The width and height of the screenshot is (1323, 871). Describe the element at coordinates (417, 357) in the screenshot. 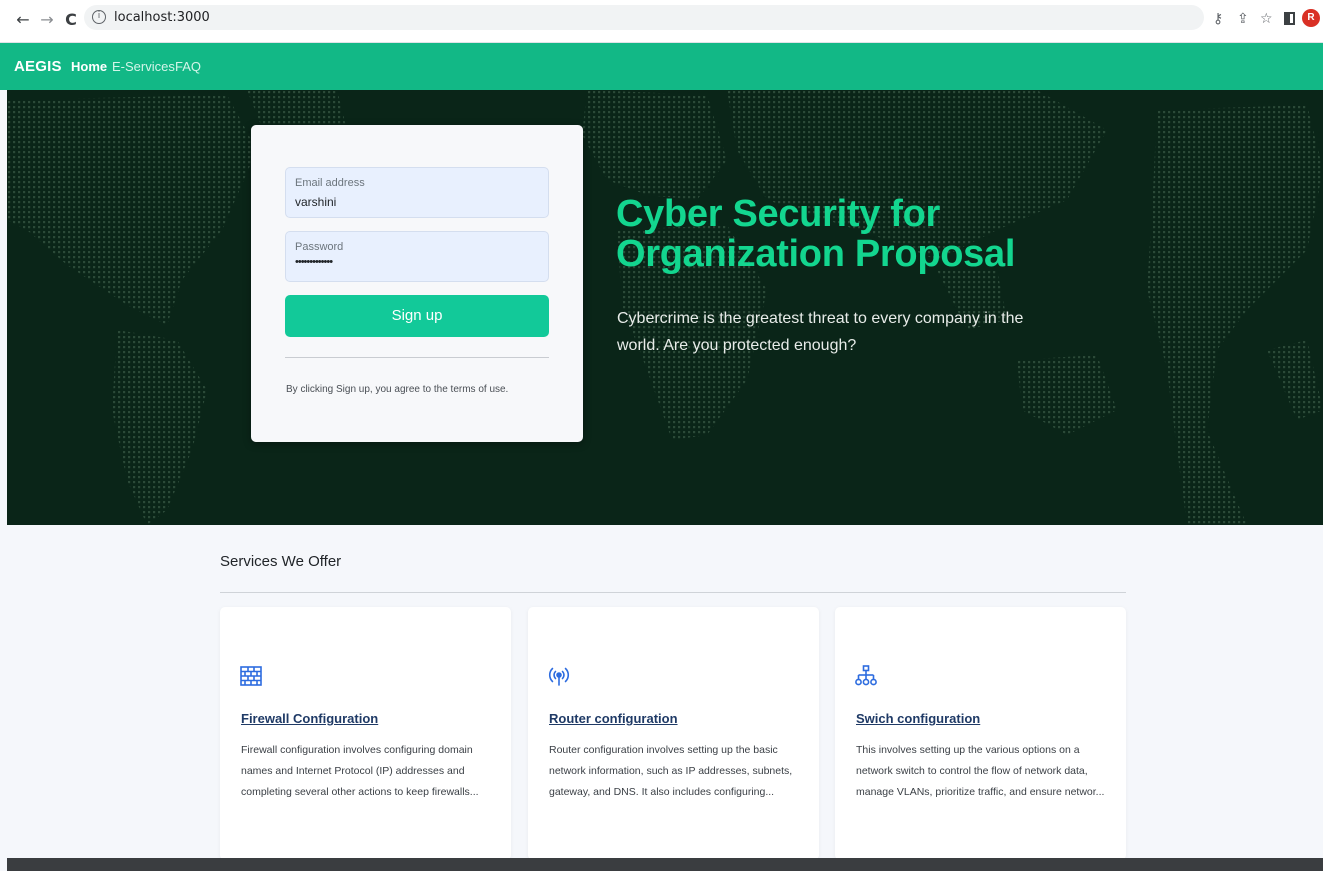

I see `form-divider` at that location.